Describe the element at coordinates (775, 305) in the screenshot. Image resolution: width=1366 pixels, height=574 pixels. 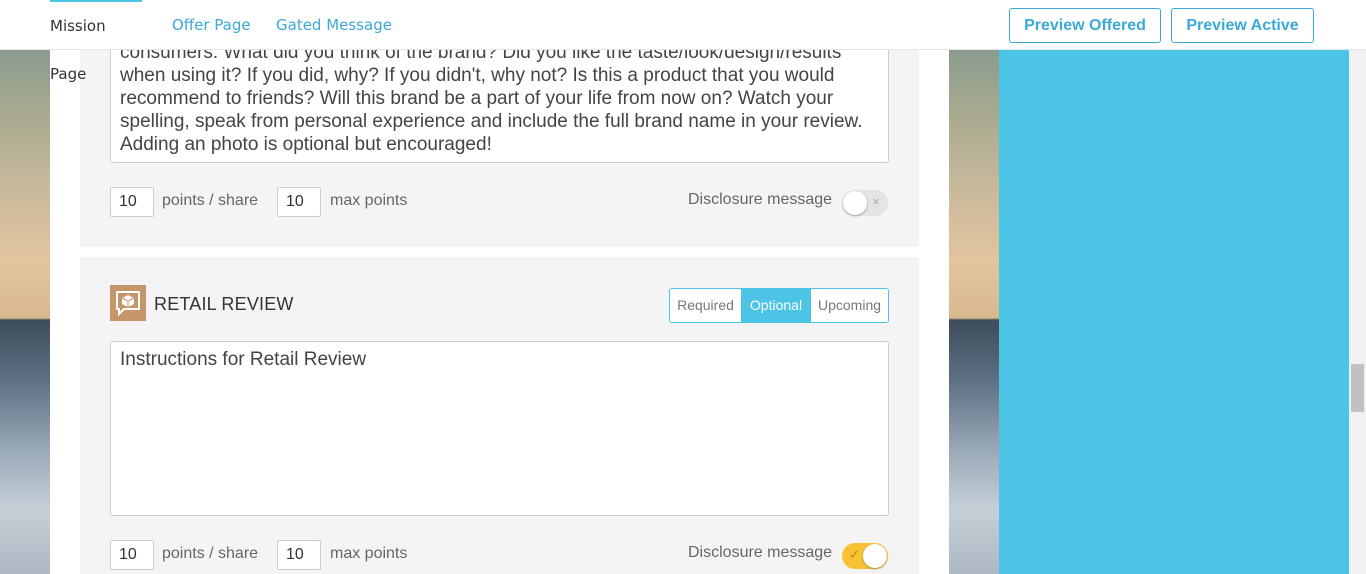
I see `optional-option: Optional` at that location.